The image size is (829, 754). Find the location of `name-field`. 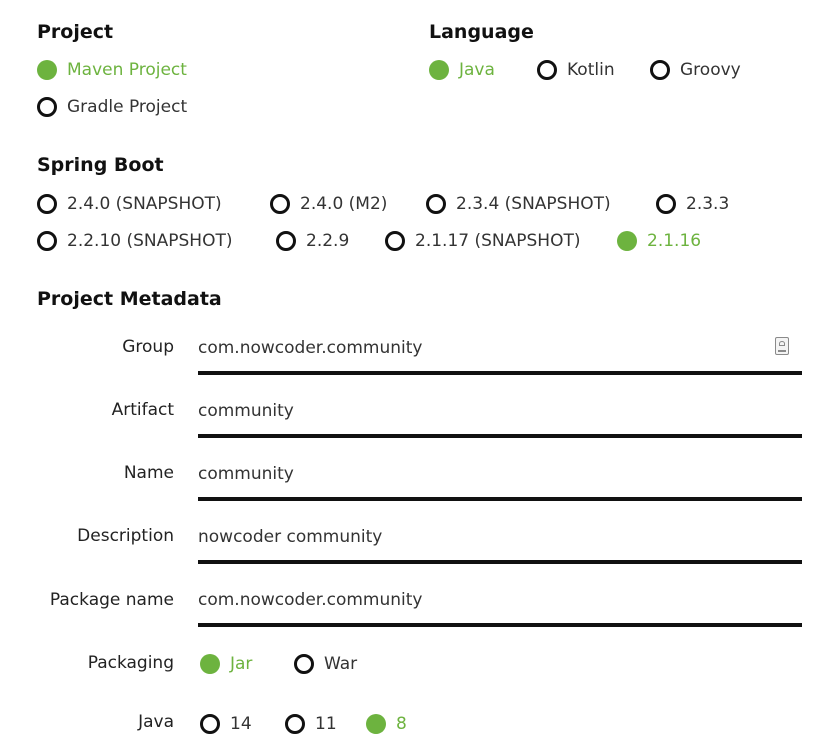

name-field is located at coordinates (500, 479).